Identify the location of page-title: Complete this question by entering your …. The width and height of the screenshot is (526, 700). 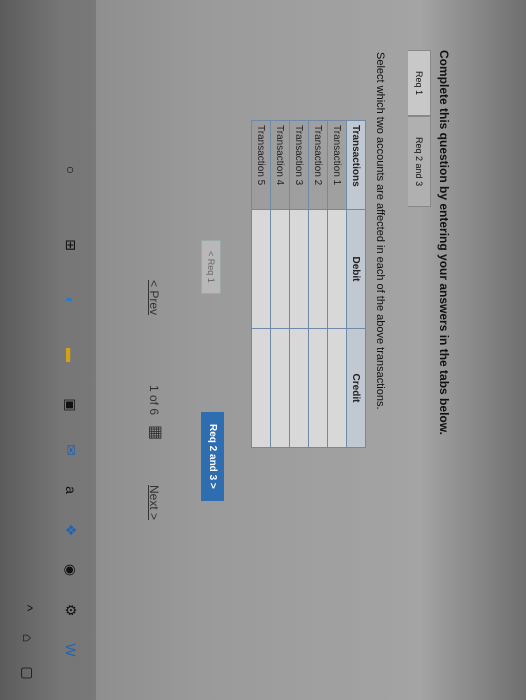
(444, 242).